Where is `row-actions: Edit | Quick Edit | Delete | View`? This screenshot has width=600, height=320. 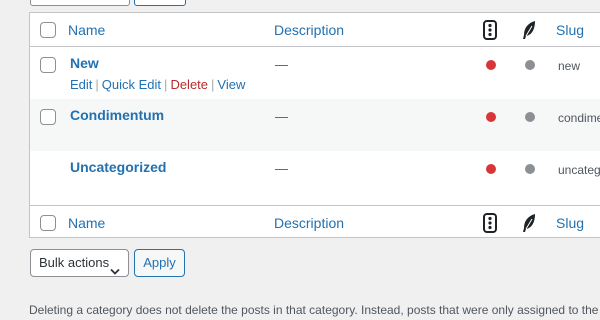 row-actions: Edit | Quick Edit | Delete | View is located at coordinates (157, 84).